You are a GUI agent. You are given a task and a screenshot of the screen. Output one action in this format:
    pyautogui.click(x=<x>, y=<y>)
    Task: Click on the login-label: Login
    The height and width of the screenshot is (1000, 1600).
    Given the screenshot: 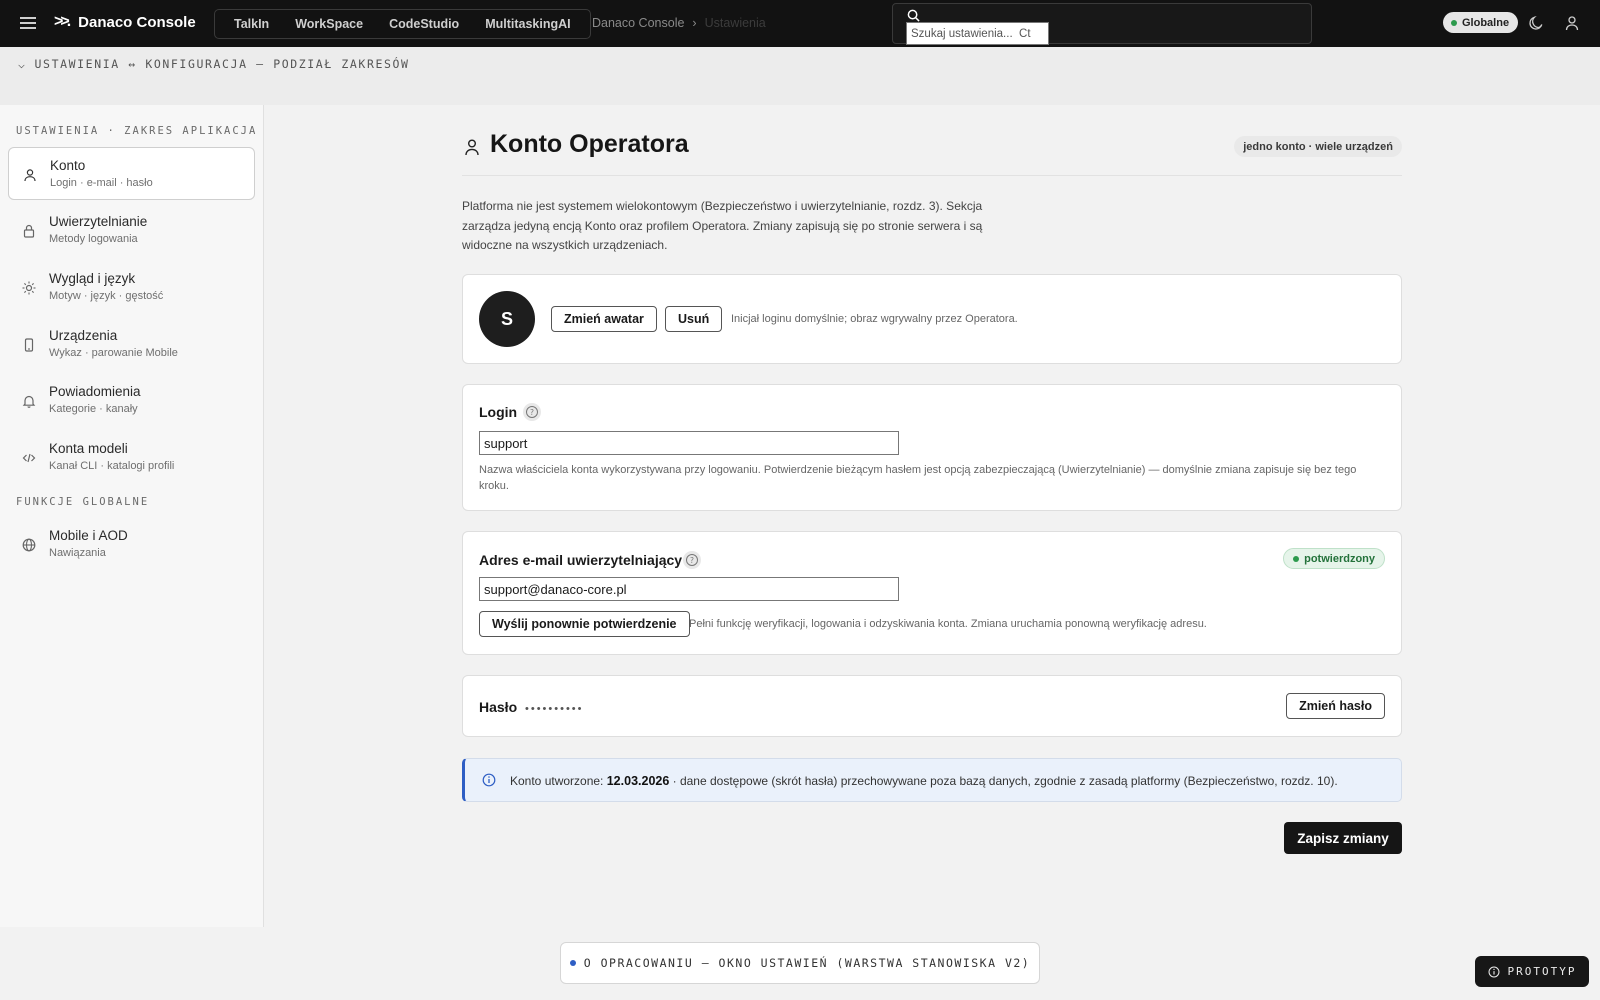 What is the action you would take?
    pyautogui.click(x=498, y=412)
    